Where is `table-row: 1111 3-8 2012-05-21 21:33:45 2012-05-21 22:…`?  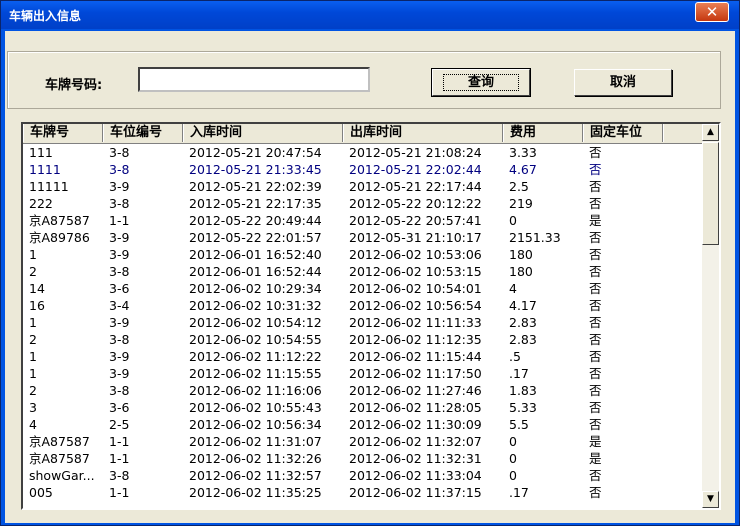
table-row: 1111 3-8 2012-05-21 21:33:45 2012-05-21 22:… is located at coordinates (364, 169).